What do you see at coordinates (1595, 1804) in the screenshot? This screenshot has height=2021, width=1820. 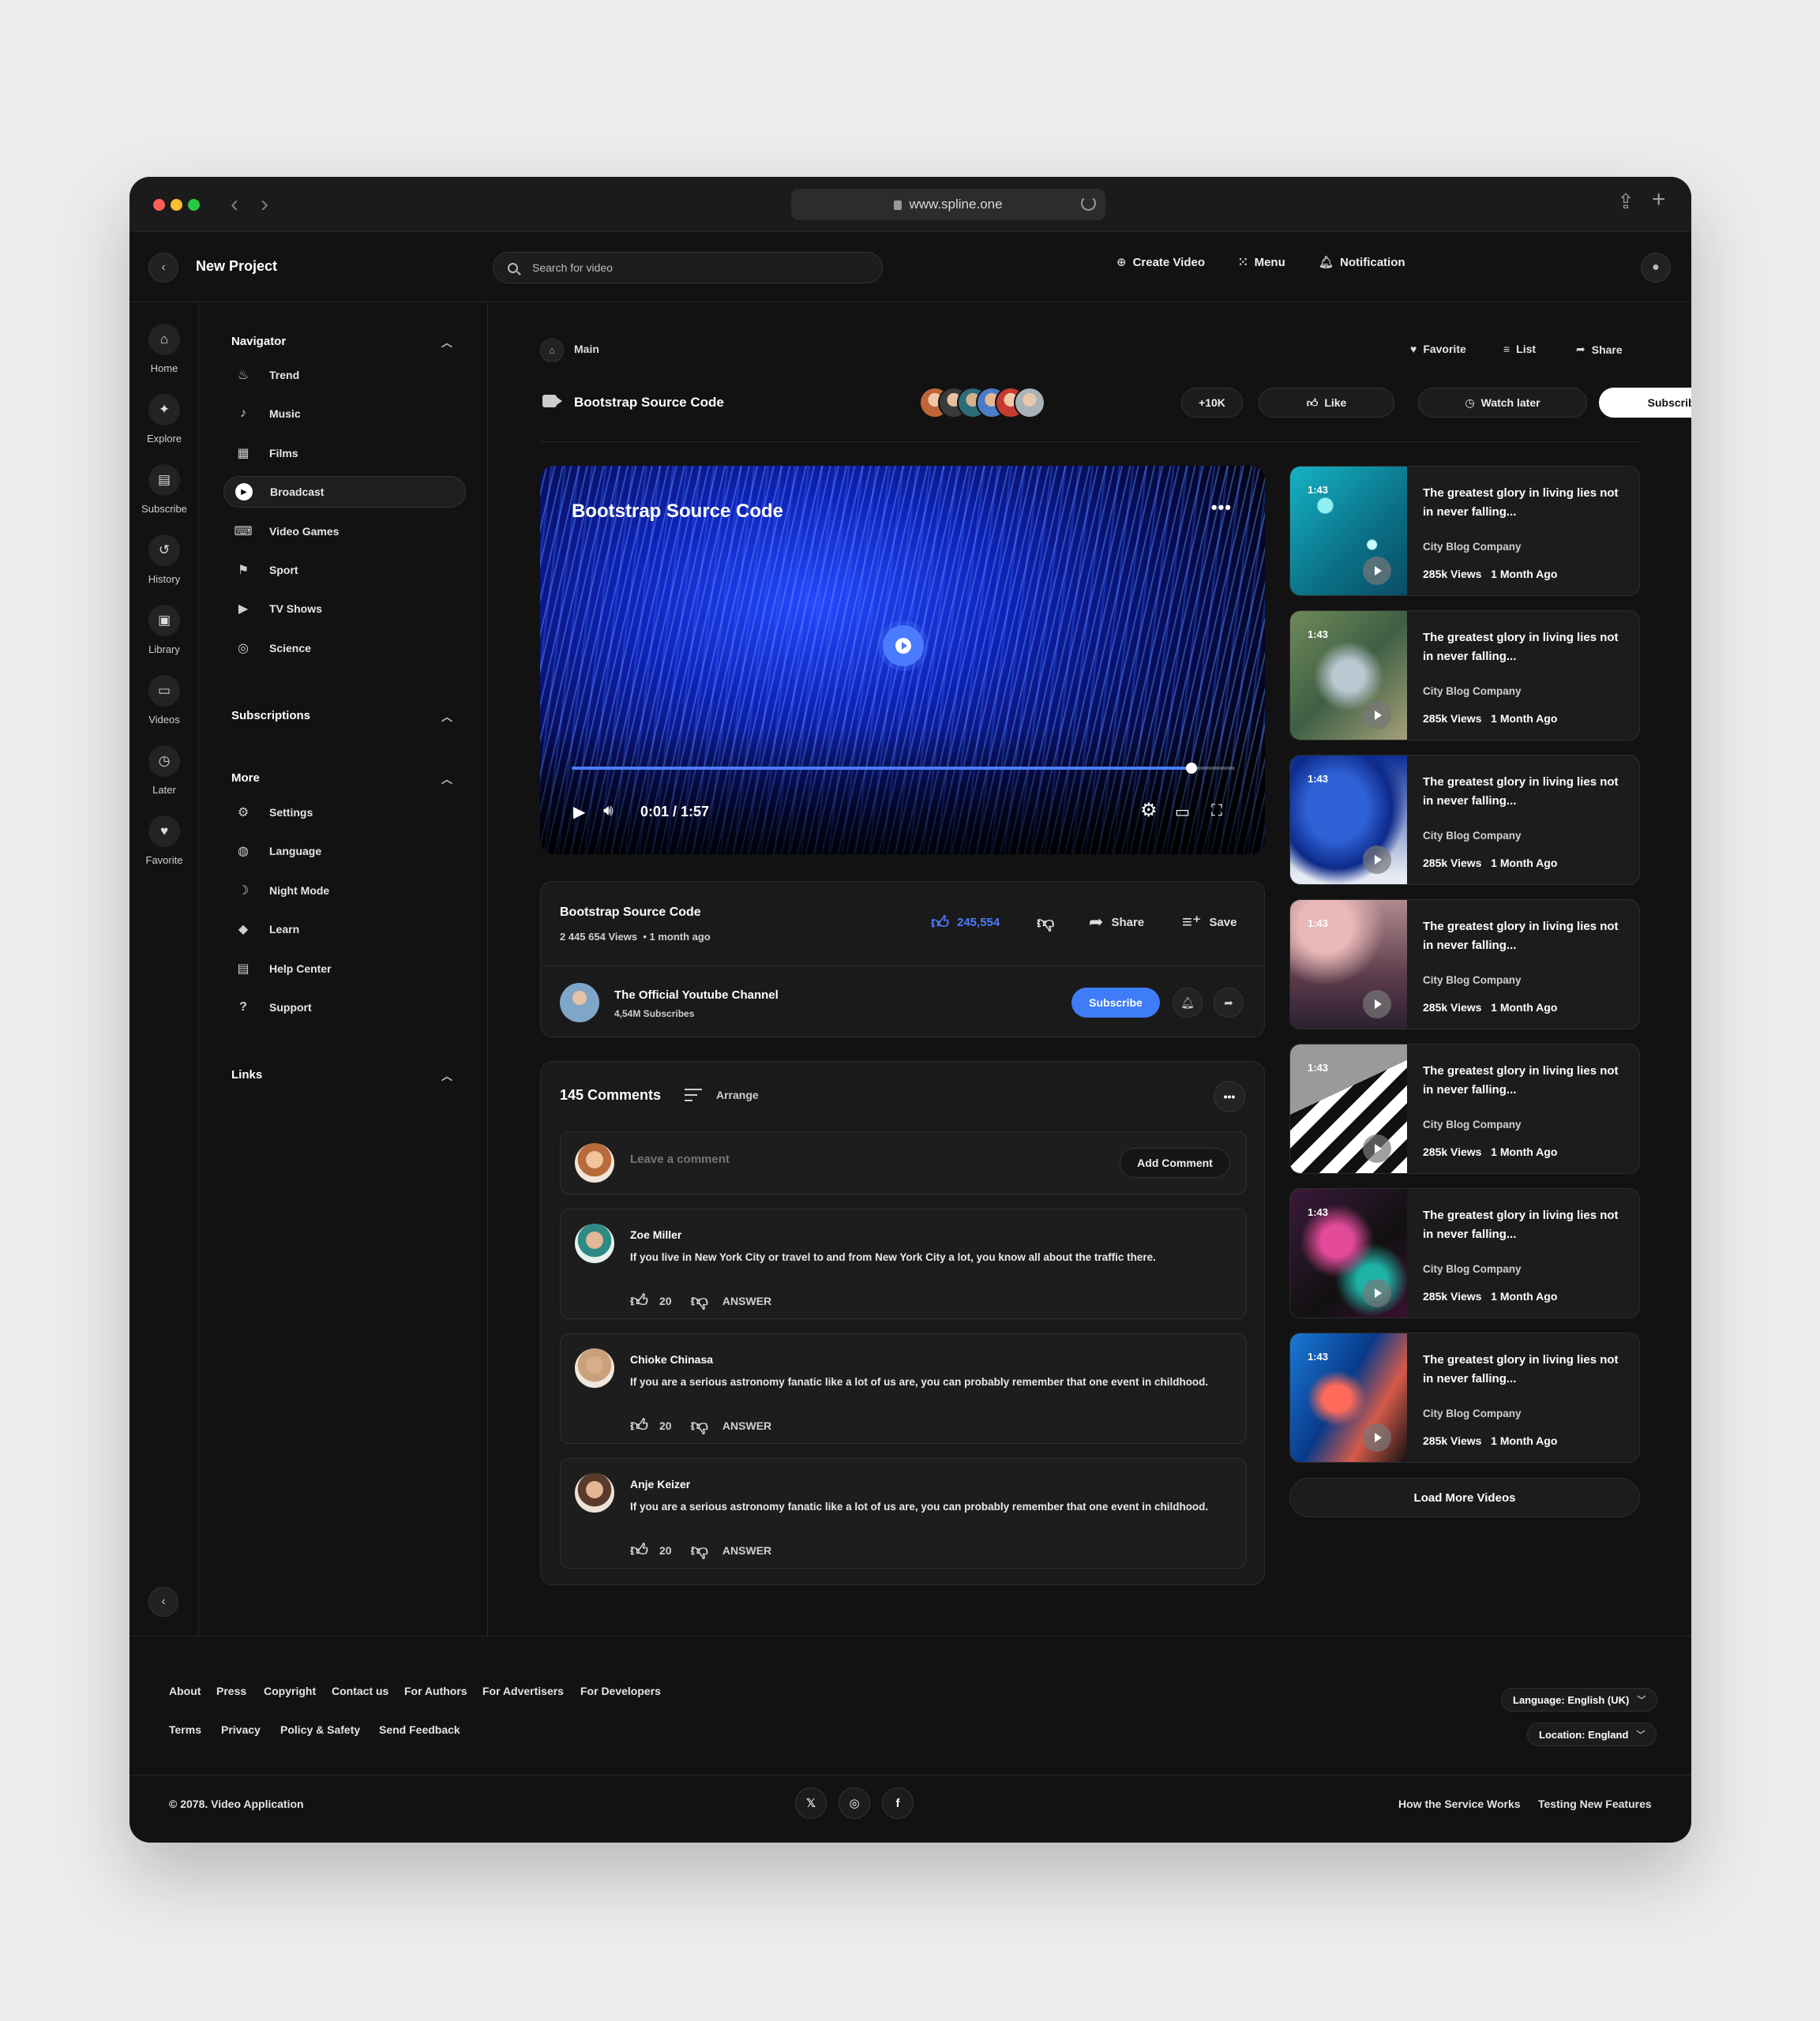 I see `testing-features-link: Testing New Features` at bounding box center [1595, 1804].